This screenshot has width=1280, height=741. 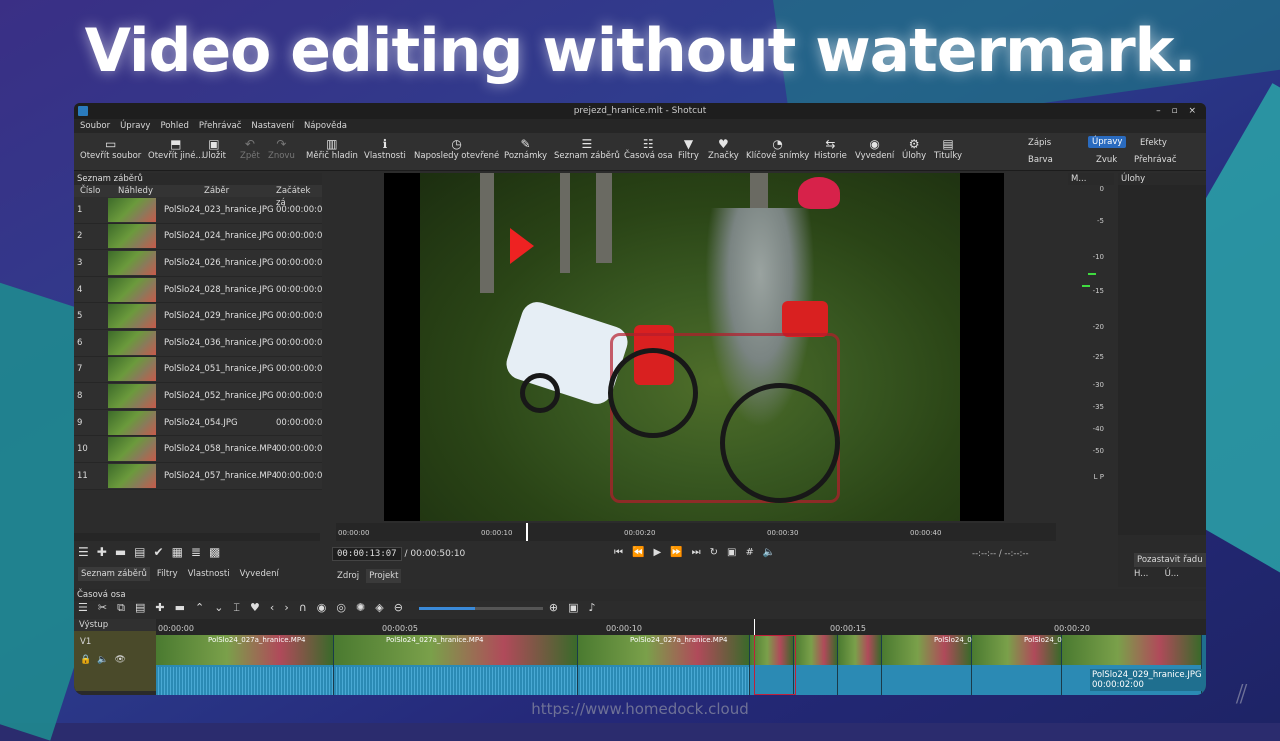 What do you see at coordinates (385, 149) in the screenshot?
I see `properties-button: ℹ Vlastnosti` at bounding box center [385, 149].